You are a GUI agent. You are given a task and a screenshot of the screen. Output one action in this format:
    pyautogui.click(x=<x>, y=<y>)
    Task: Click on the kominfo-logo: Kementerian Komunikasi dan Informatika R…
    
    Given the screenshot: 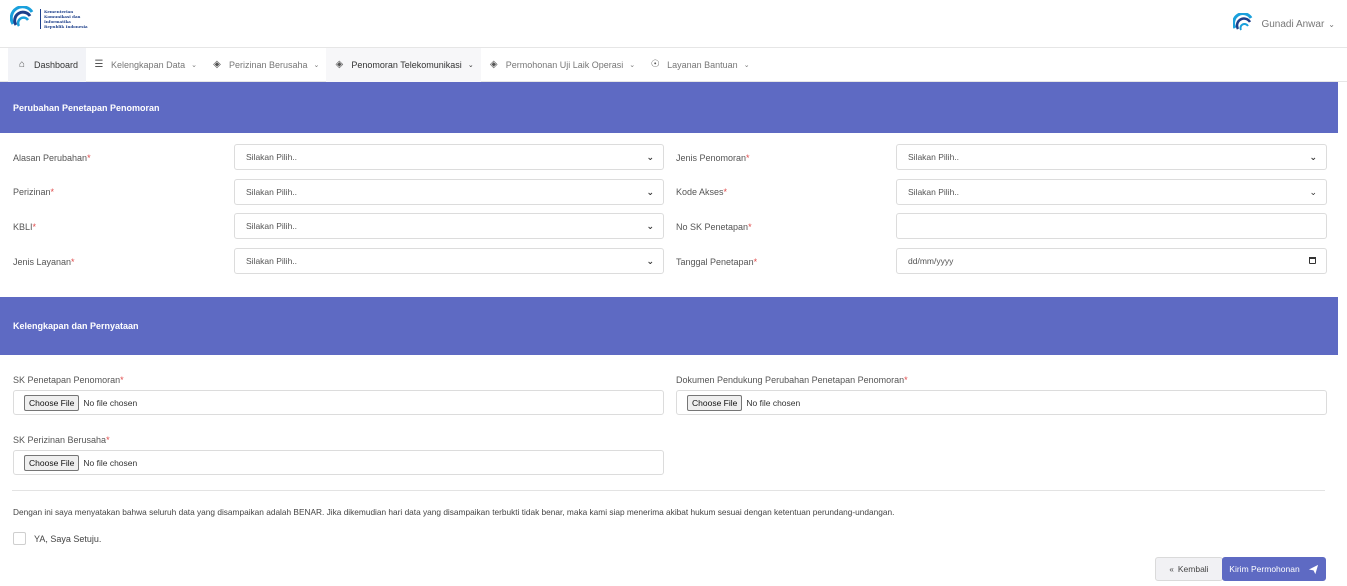 What is the action you would take?
    pyautogui.click(x=49, y=19)
    